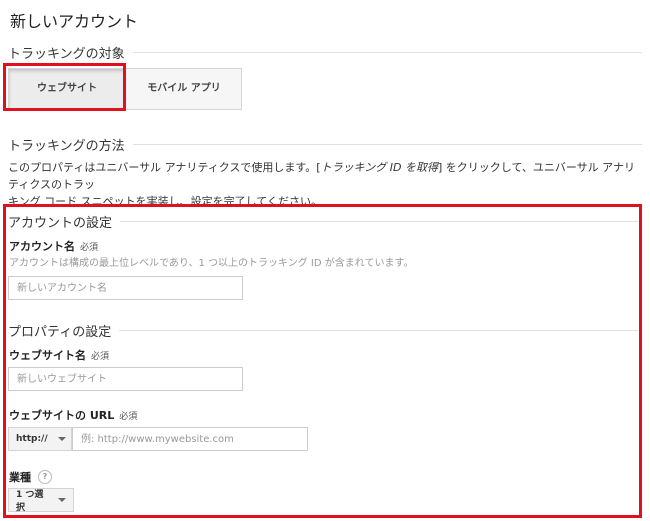 Image resolution: width=650 pixels, height=521 pixels. I want to click on help-icon: ?, so click(45, 477).